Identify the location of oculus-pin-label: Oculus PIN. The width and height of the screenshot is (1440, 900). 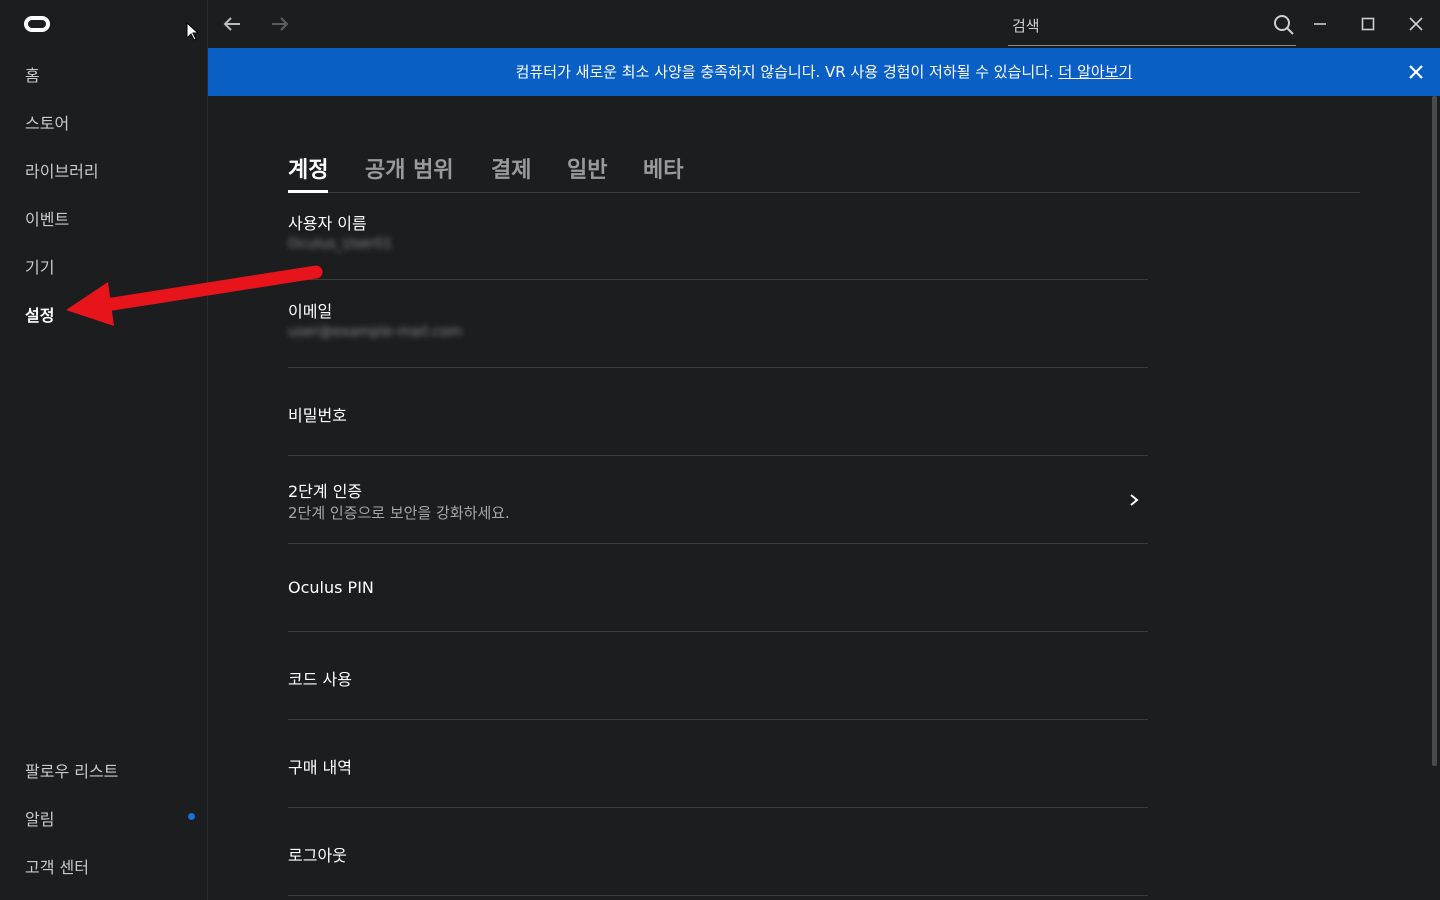
(331, 587).